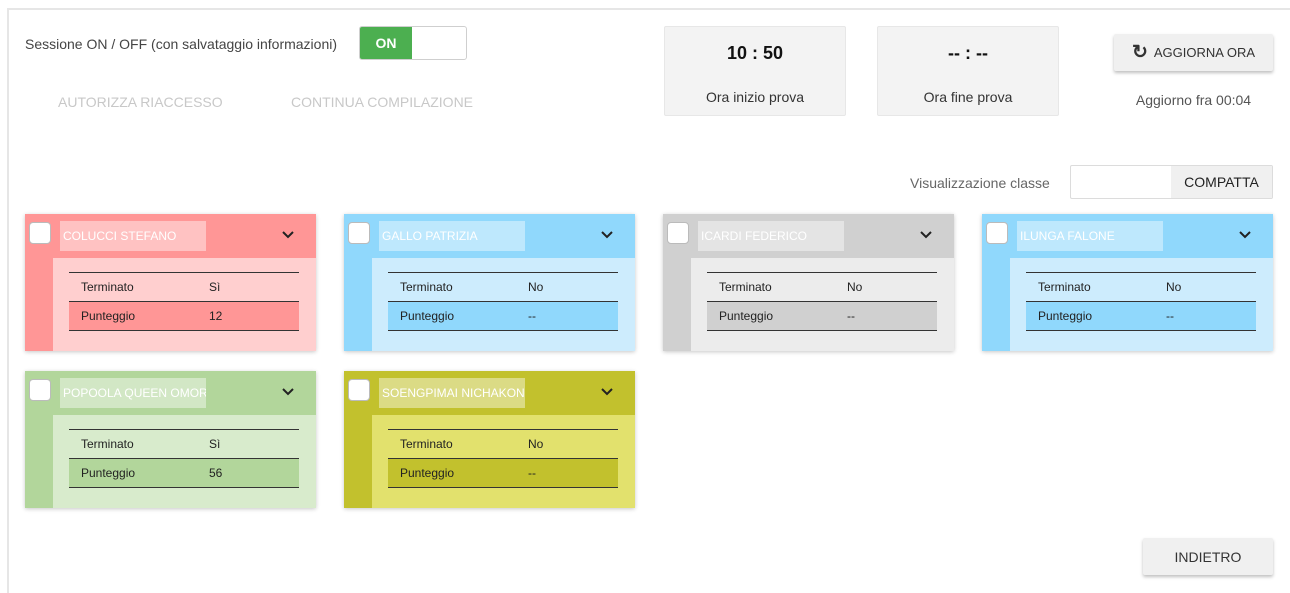  I want to click on student-name-field: ICARDI FEDERICO, so click(771, 236).